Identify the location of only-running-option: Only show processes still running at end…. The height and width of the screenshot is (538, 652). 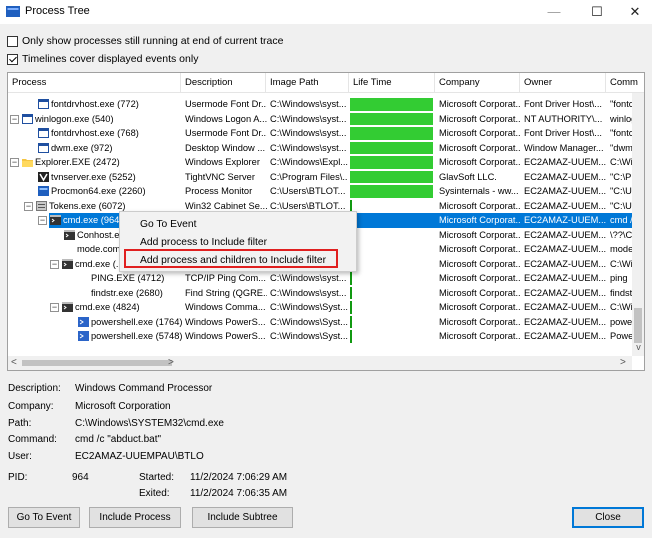
(145, 41).